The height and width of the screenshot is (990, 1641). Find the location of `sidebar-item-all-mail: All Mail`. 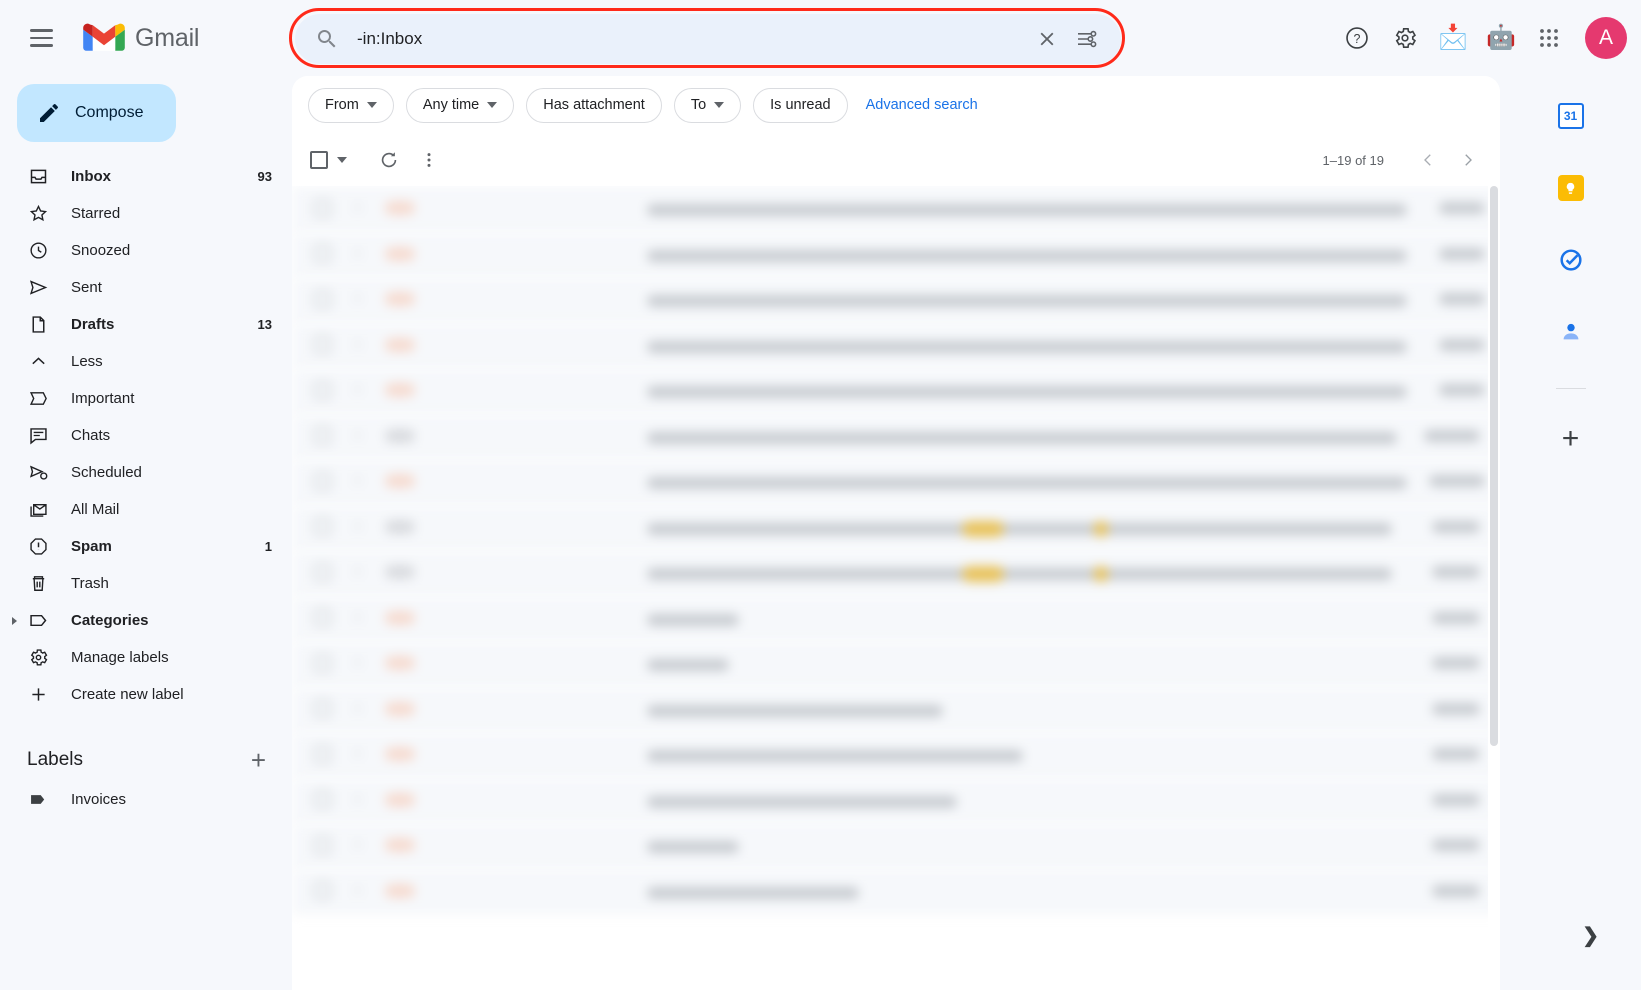

sidebar-item-all-mail: All Mail is located at coordinates (145, 509).